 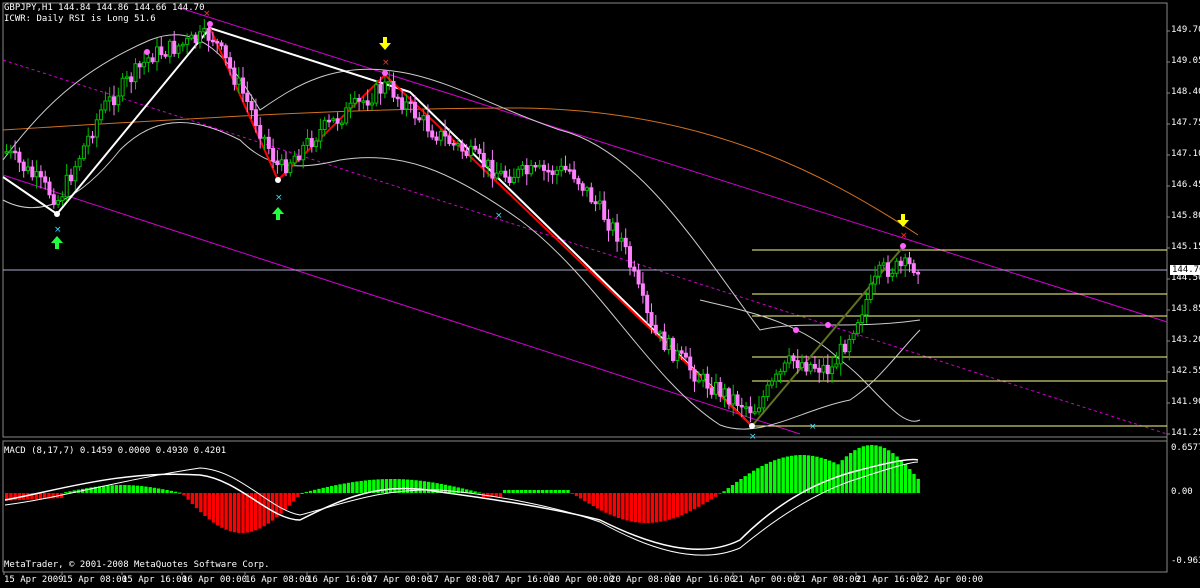 What do you see at coordinates (278, 213) in the screenshot?
I see `buy-arrow-icon` at bounding box center [278, 213].